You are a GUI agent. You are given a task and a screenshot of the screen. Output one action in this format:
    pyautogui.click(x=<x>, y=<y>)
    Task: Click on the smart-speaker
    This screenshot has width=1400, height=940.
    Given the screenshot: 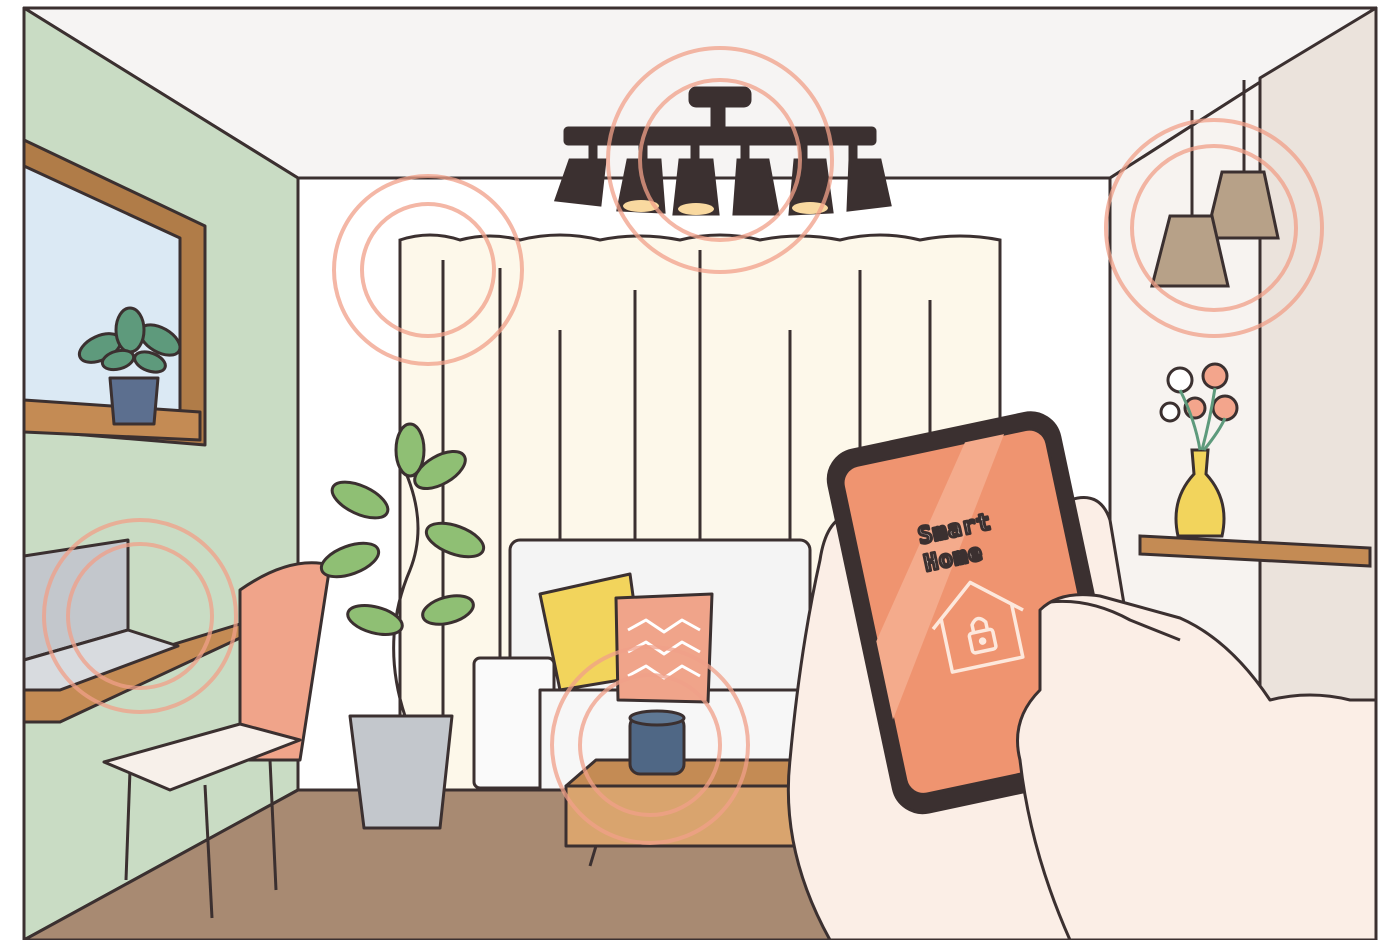 What is the action you would take?
    pyautogui.click(x=657, y=742)
    